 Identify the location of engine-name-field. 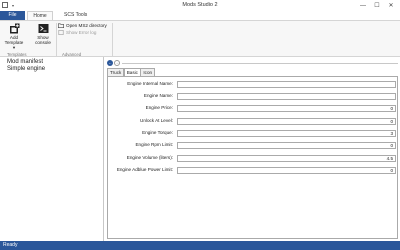
(286, 96).